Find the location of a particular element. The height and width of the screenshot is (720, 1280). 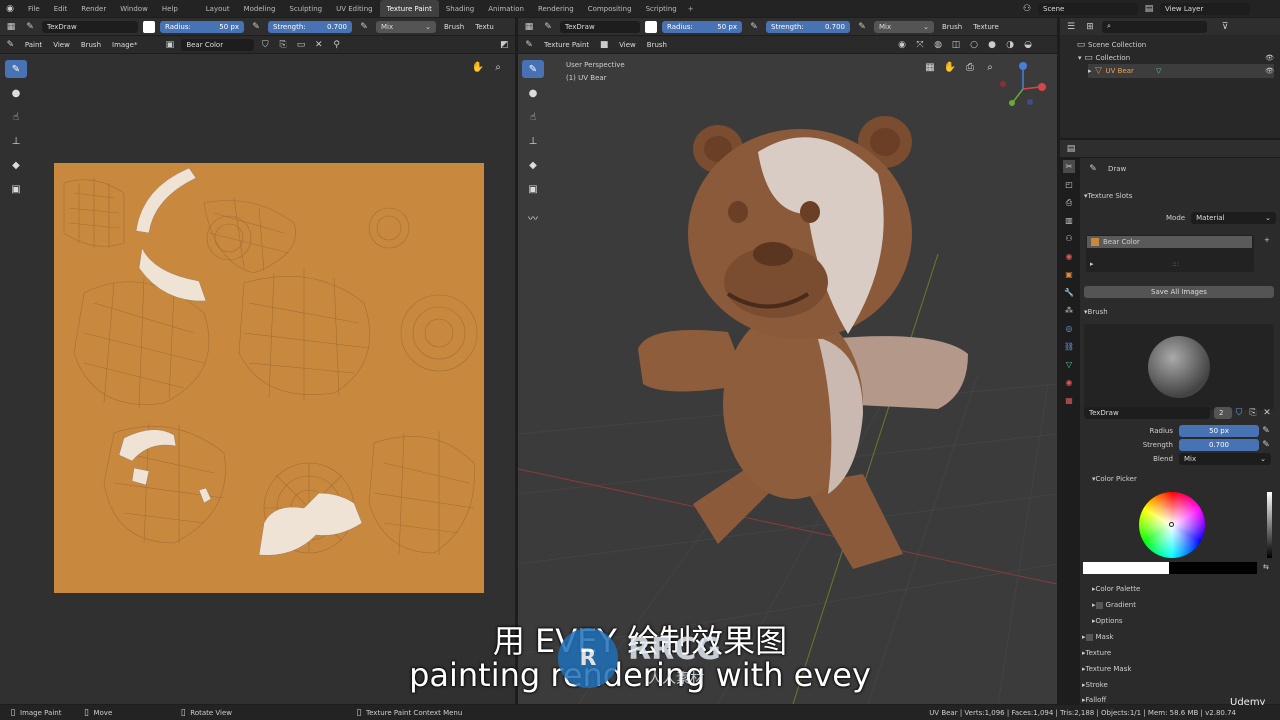

workspace-tab-animation: Animation is located at coordinates (506, 8).